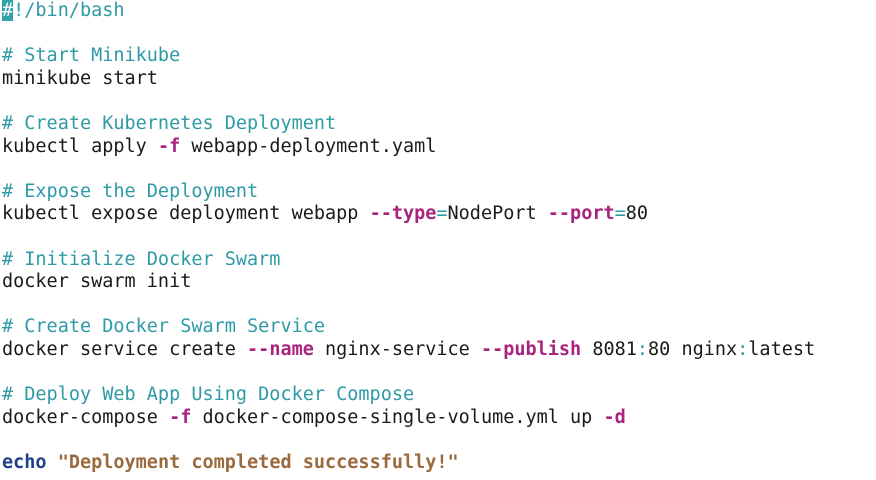  Describe the element at coordinates (408, 79) in the screenshot. I see `code-line: minikube start` at that location.